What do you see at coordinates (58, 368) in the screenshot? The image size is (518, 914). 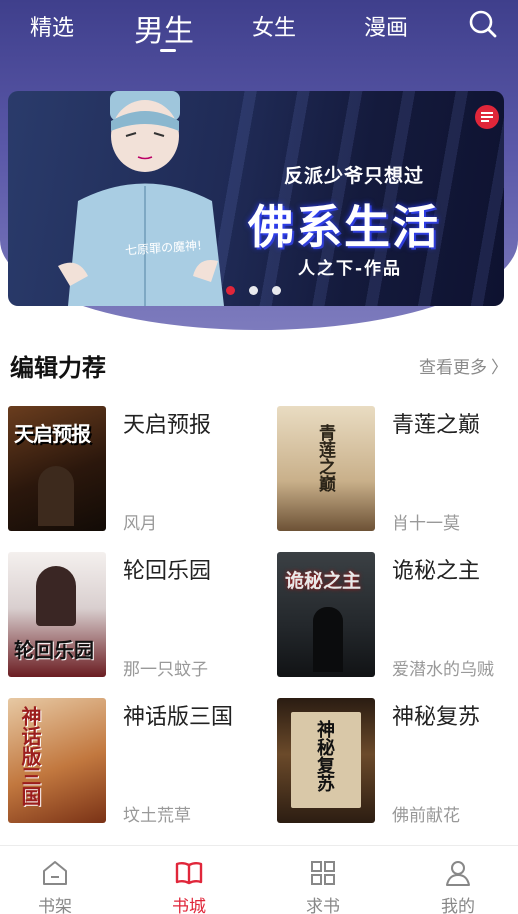 I see `section-title: 编辑力荐` at bounding box center [58, 368].